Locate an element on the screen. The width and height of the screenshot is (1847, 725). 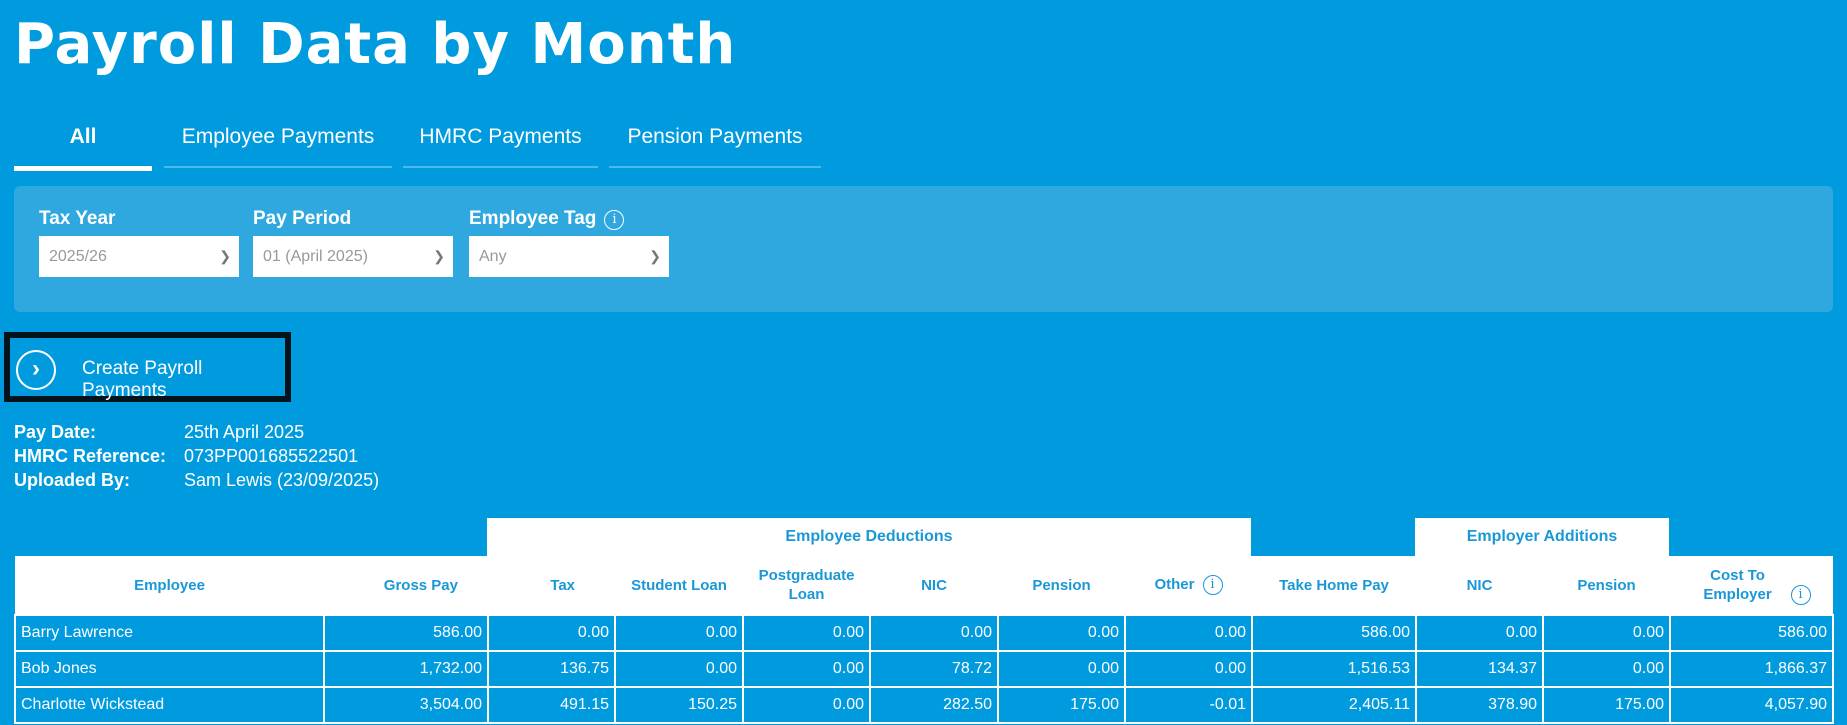
uploaded-value: Sam Lewis (23/09/2025) is located at coordinates (282, 480).